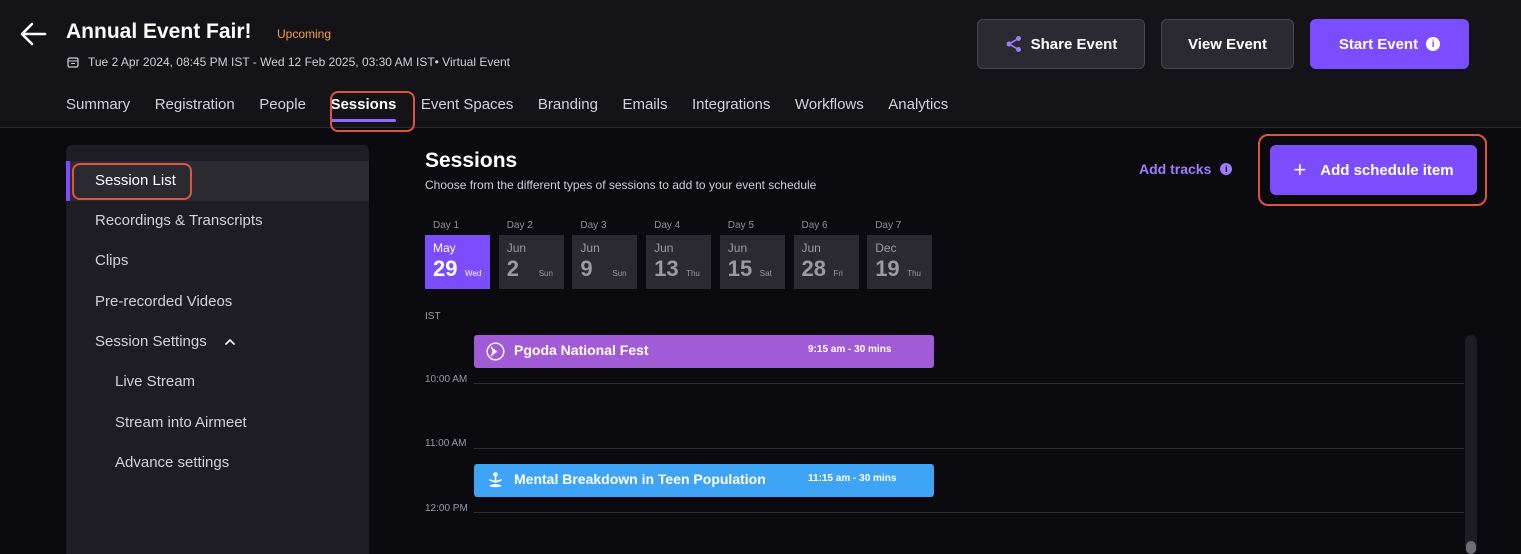 The height and width of the screenshot is (554, 1521). I want to click on start-event-button: Start Event i, so click(1389, 44).